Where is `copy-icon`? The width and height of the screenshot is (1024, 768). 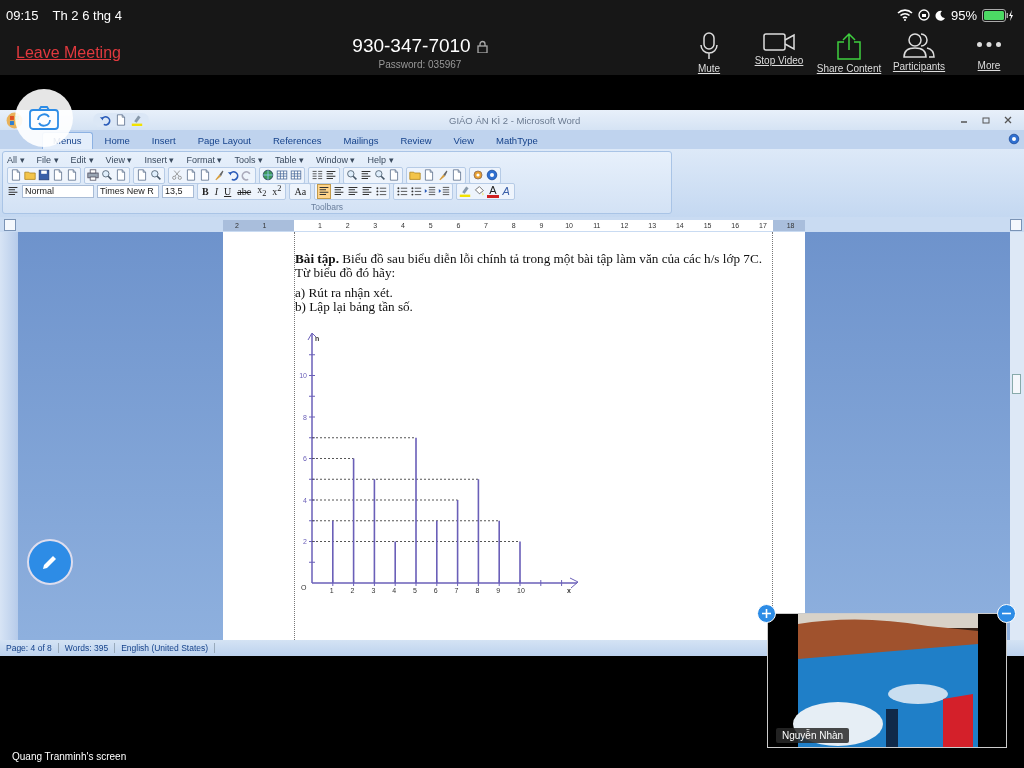 copy-icon is located at coordinates (191, 175).